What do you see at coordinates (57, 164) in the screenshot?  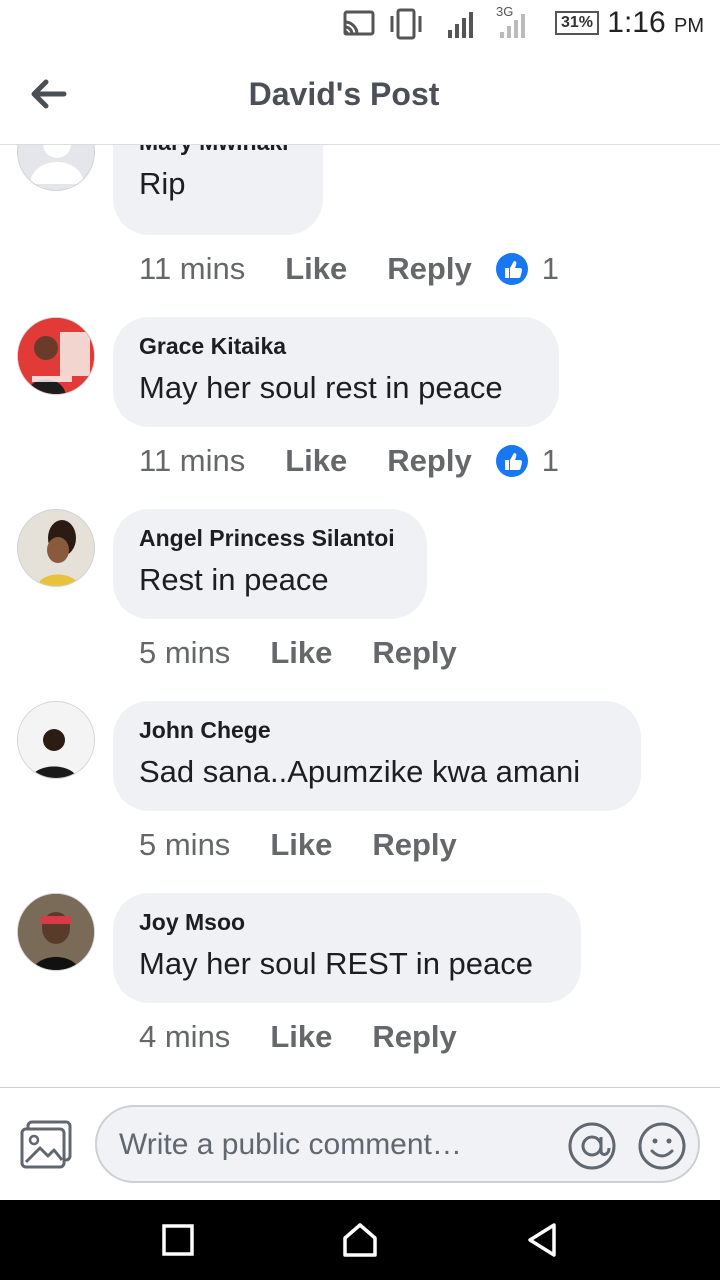 I see `default-avatar-icon` at bounding box center [57, 164].